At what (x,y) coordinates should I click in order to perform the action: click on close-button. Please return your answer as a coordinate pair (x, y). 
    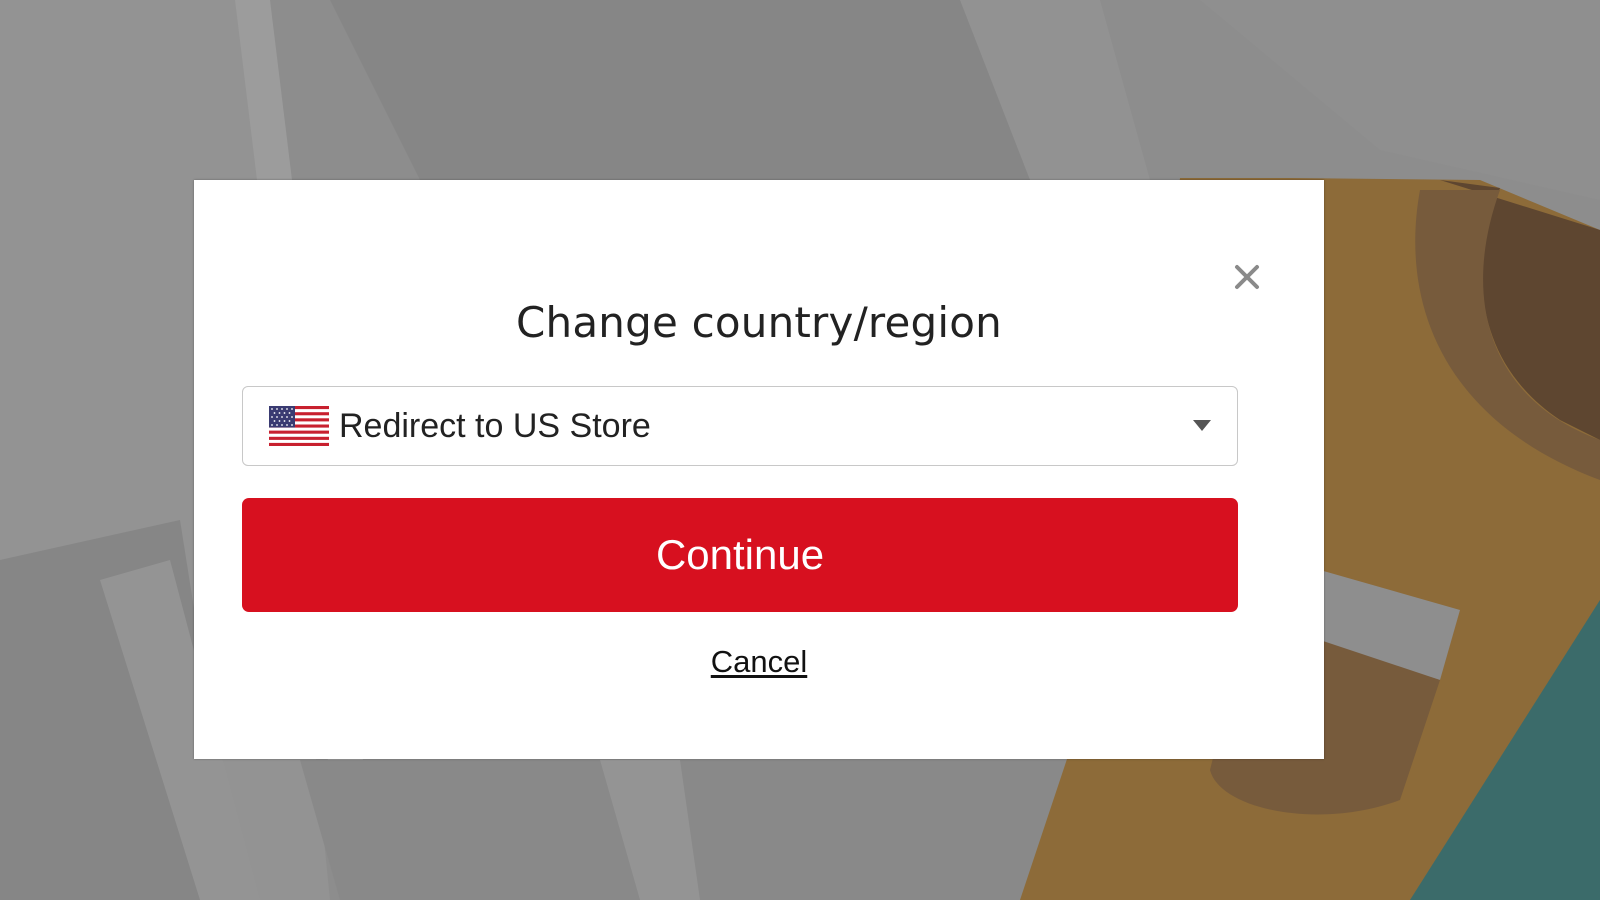
    Looking at the image, I should click on (1247, 277).